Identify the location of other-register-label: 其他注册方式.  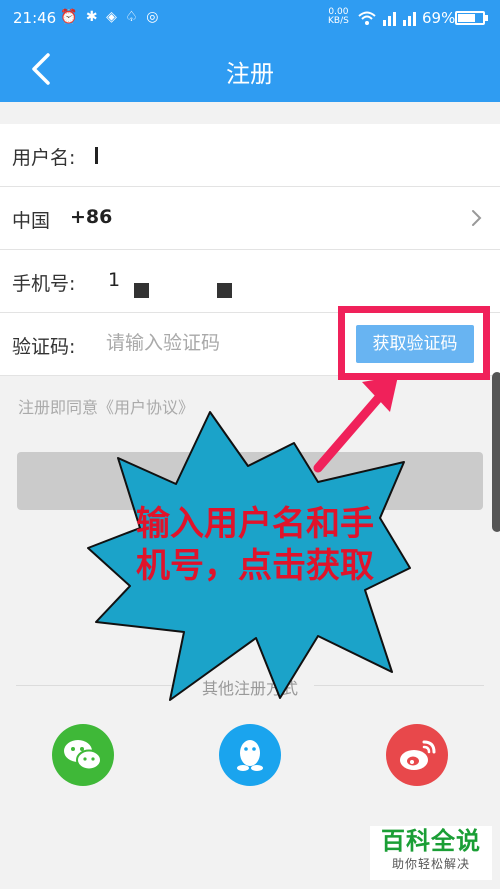
(249, 688).